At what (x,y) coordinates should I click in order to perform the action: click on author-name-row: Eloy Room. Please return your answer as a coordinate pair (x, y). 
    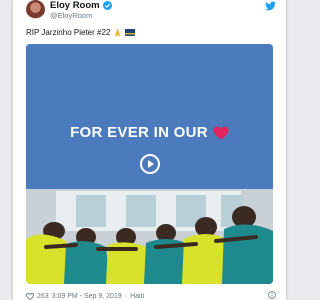
    Looking at the image, I should click on (81, 5).